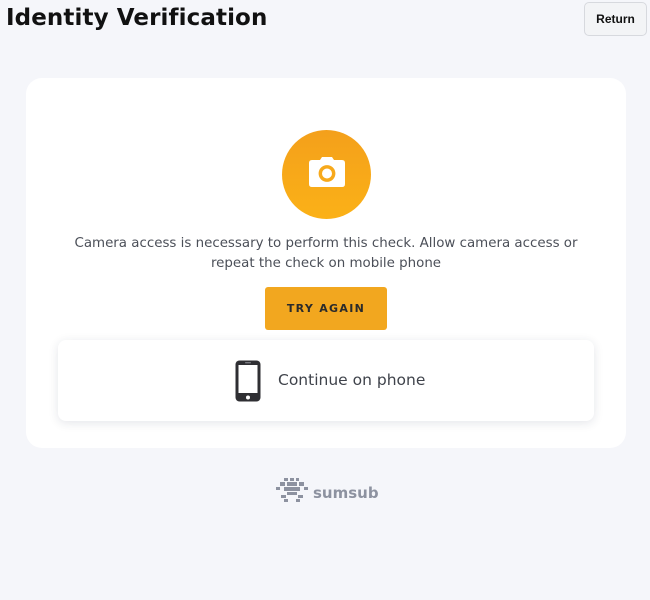 The width and height of the screenshot is (650, 600). I want to click on sumsub-brand-name: sumsub, so click(346, 492).